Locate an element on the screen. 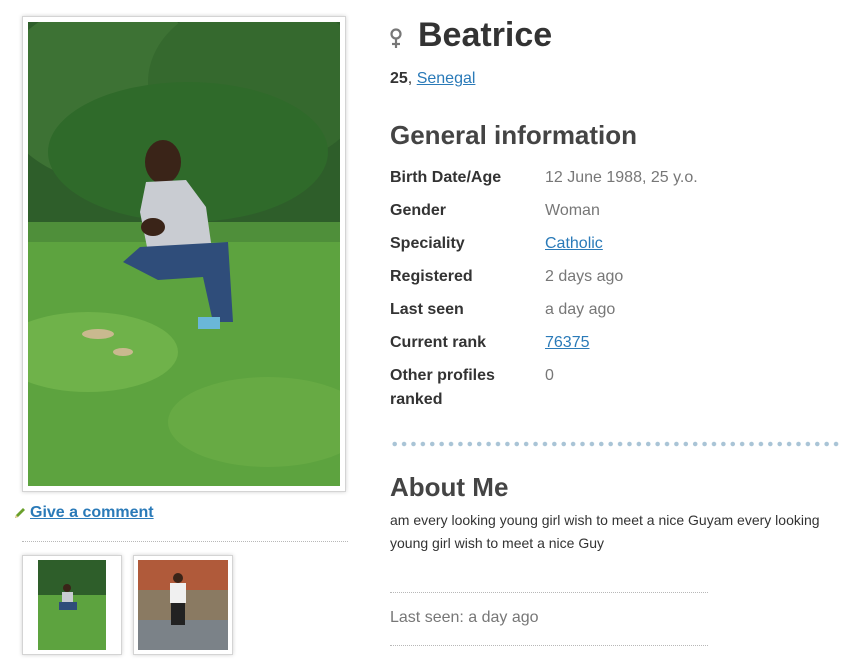  speciality-link: Catholic is located at coordinates (574, 243).